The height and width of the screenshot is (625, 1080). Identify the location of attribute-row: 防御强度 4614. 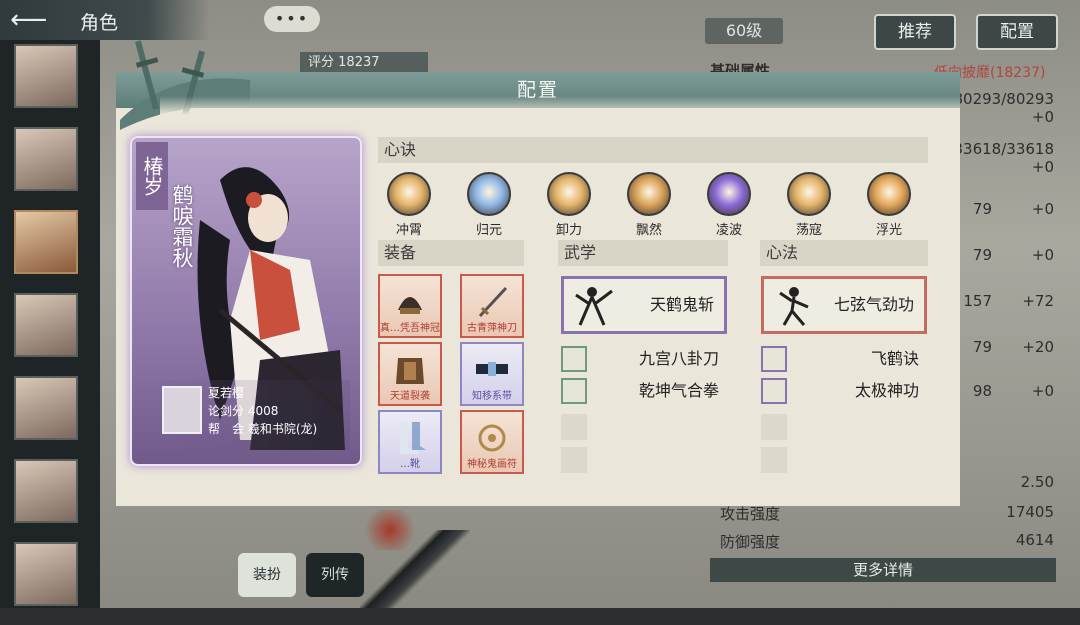
(887, 543).